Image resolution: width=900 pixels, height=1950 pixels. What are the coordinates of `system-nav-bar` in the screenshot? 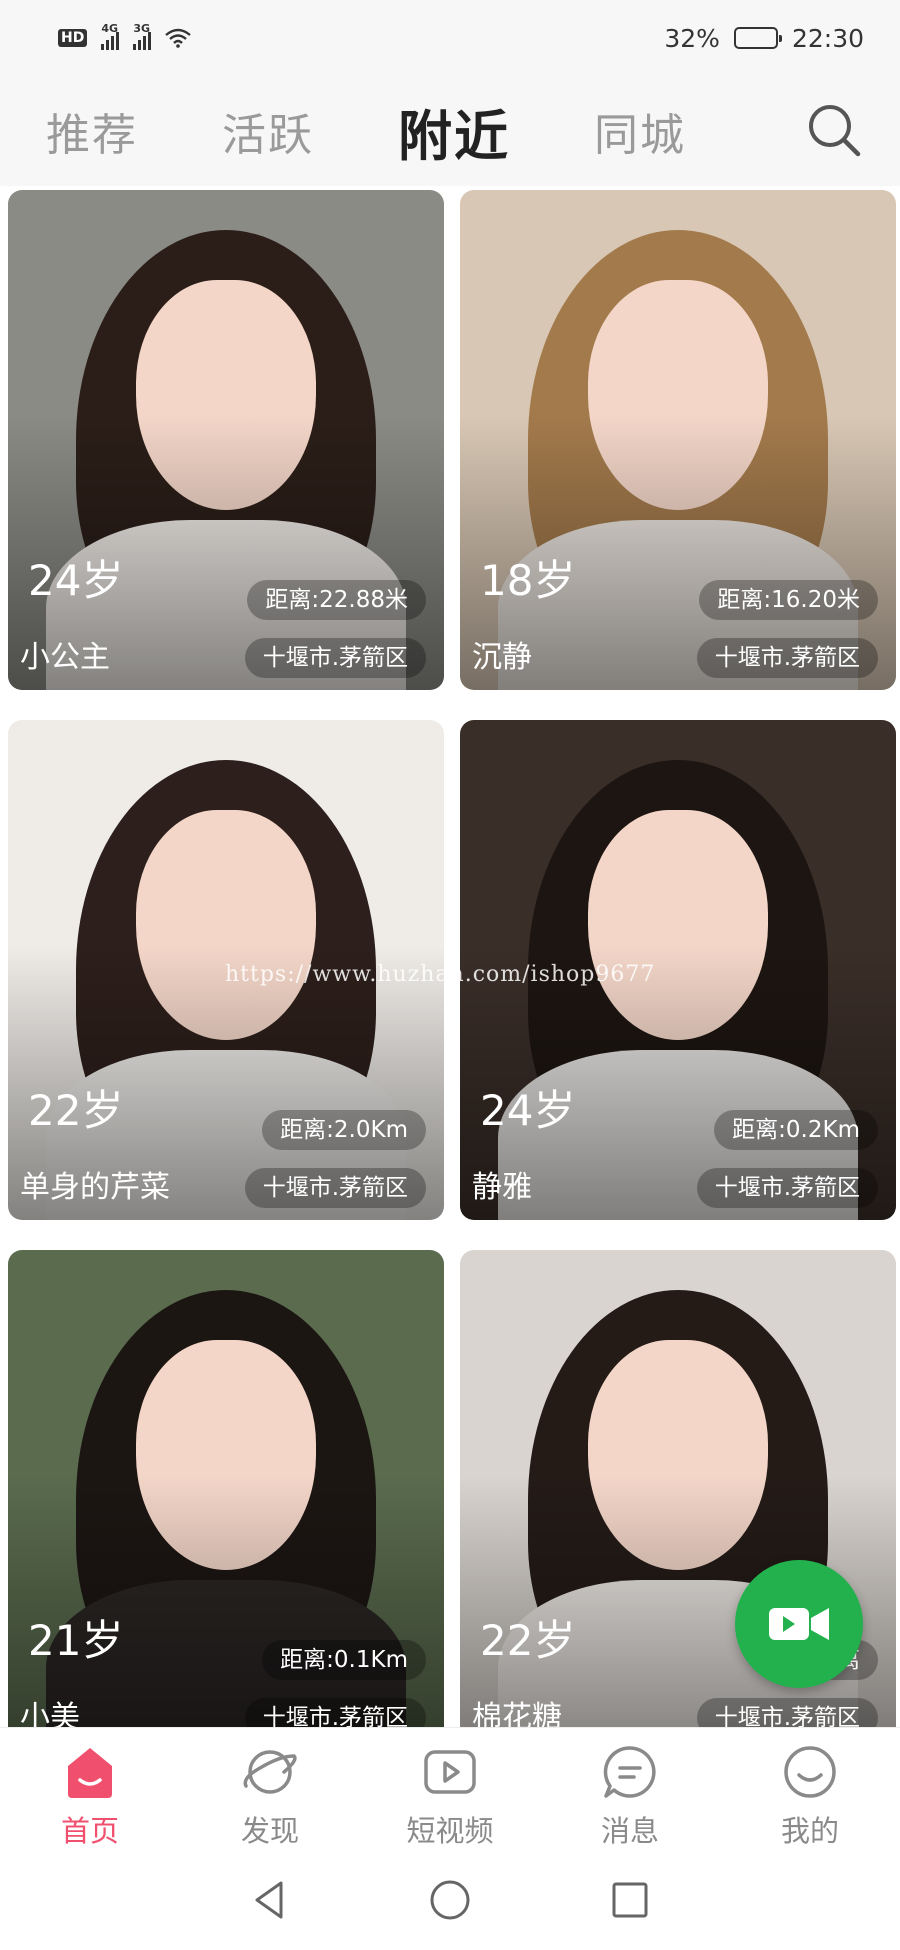 It's located at (450, 1900).